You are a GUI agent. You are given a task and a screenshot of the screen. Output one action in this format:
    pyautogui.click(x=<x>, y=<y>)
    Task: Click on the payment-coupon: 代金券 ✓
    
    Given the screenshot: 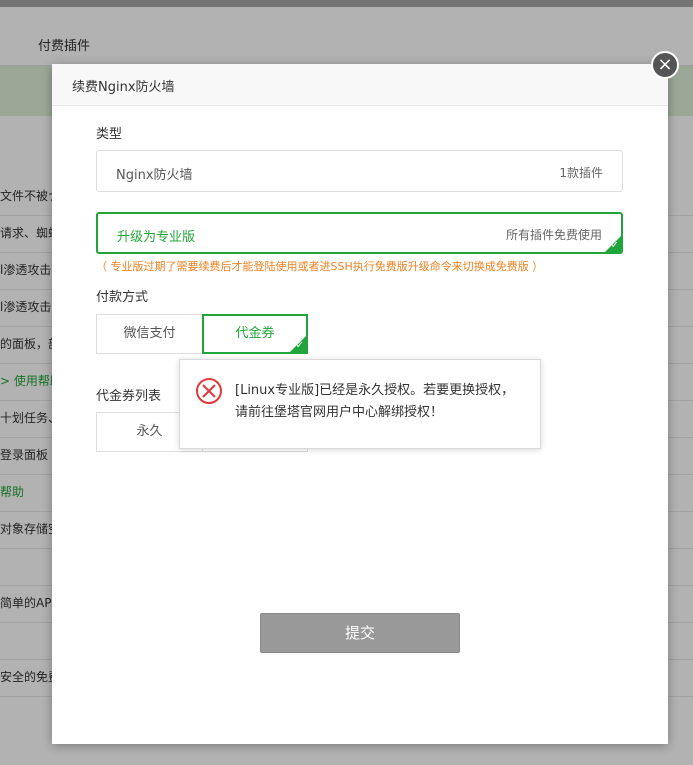 What is the action you would take?
    pyautogui.click(x=255, y=334)
    